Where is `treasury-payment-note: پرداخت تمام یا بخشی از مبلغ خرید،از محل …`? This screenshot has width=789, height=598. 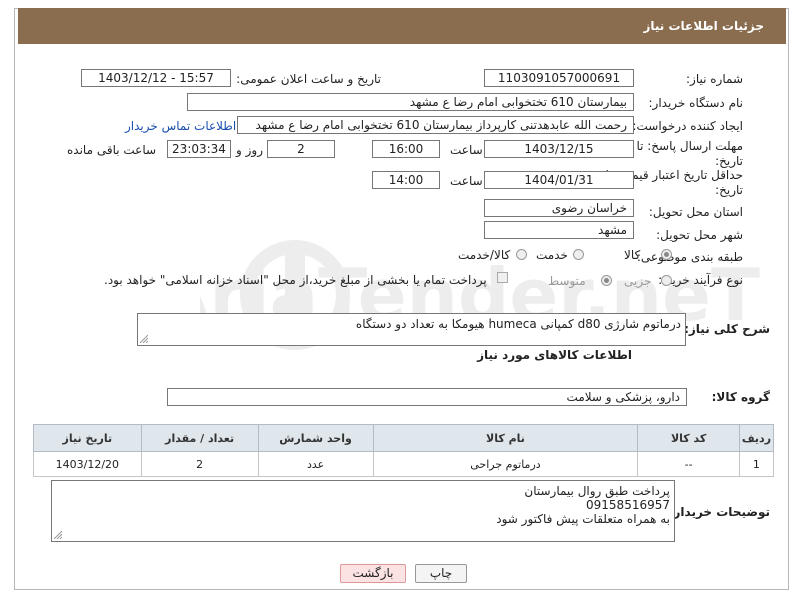
treasury-payment-note: پرداخت تمام یا بخشی از مبلغ خرید،از محل … is located at coordinates (295, 280).